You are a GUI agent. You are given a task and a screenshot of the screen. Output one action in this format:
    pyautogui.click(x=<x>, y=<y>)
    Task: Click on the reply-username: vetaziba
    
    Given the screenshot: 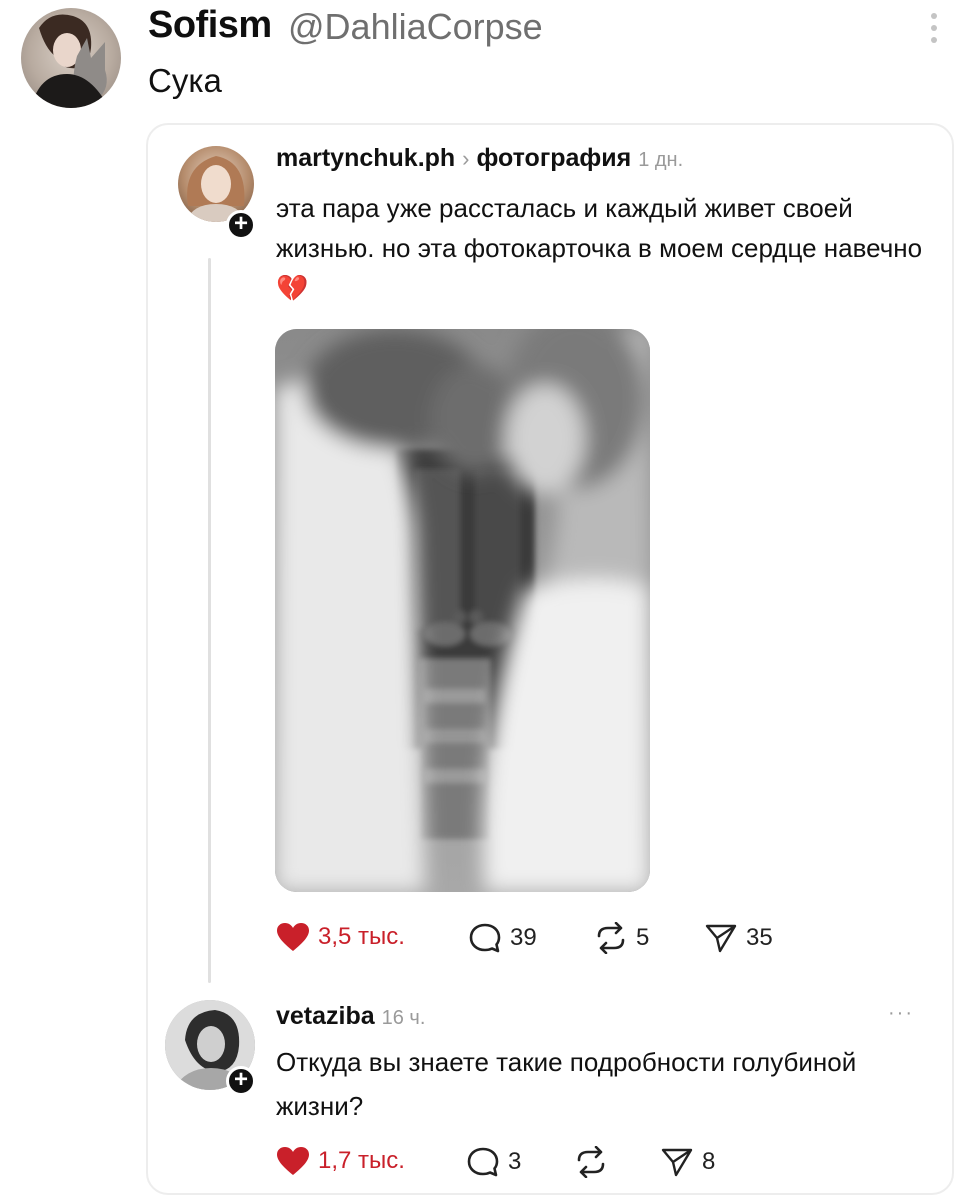 What is the action you would take?
    pyautogui.click(x=325, y=1016)
    